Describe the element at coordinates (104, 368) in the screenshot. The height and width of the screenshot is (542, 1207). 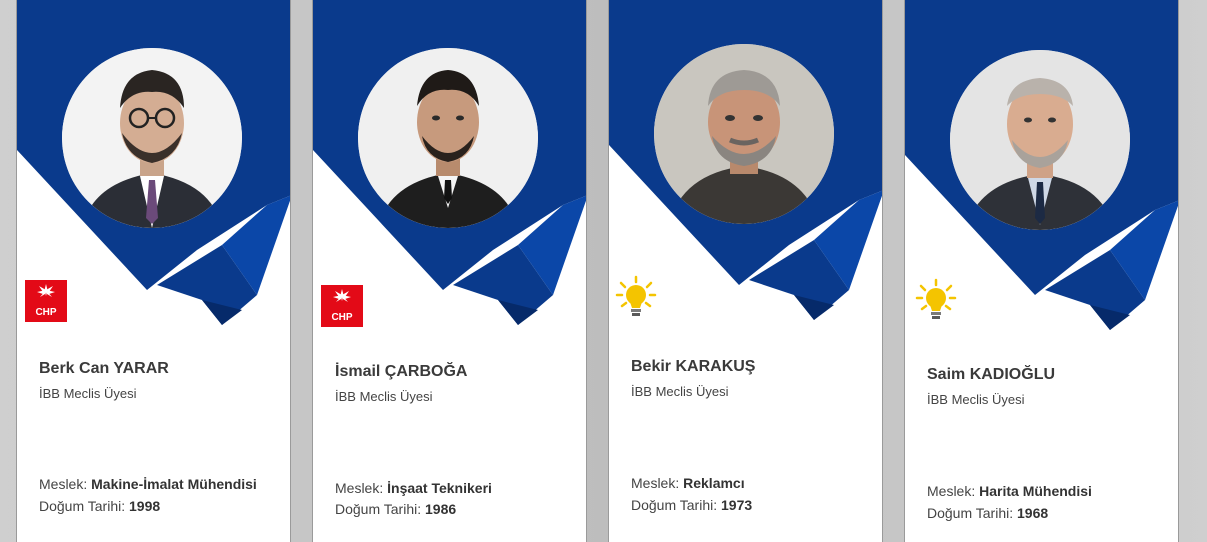
I see `member-name: Berk Can YARAR` at that location.